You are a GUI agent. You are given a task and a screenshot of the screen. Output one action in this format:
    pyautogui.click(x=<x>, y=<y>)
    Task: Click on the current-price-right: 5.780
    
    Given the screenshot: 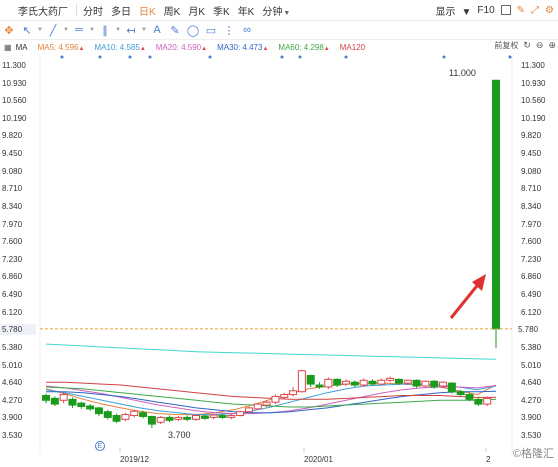 What is the action you would take?
    pyautogui.click(x=530, y=329)
    